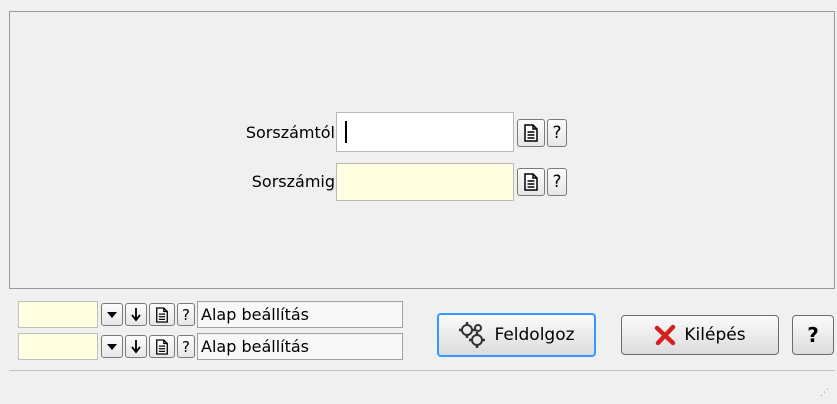  Describe the element at coordinates (824, 393) in the screenshot. I see `resize-grip-icon: ⋰` at that location.